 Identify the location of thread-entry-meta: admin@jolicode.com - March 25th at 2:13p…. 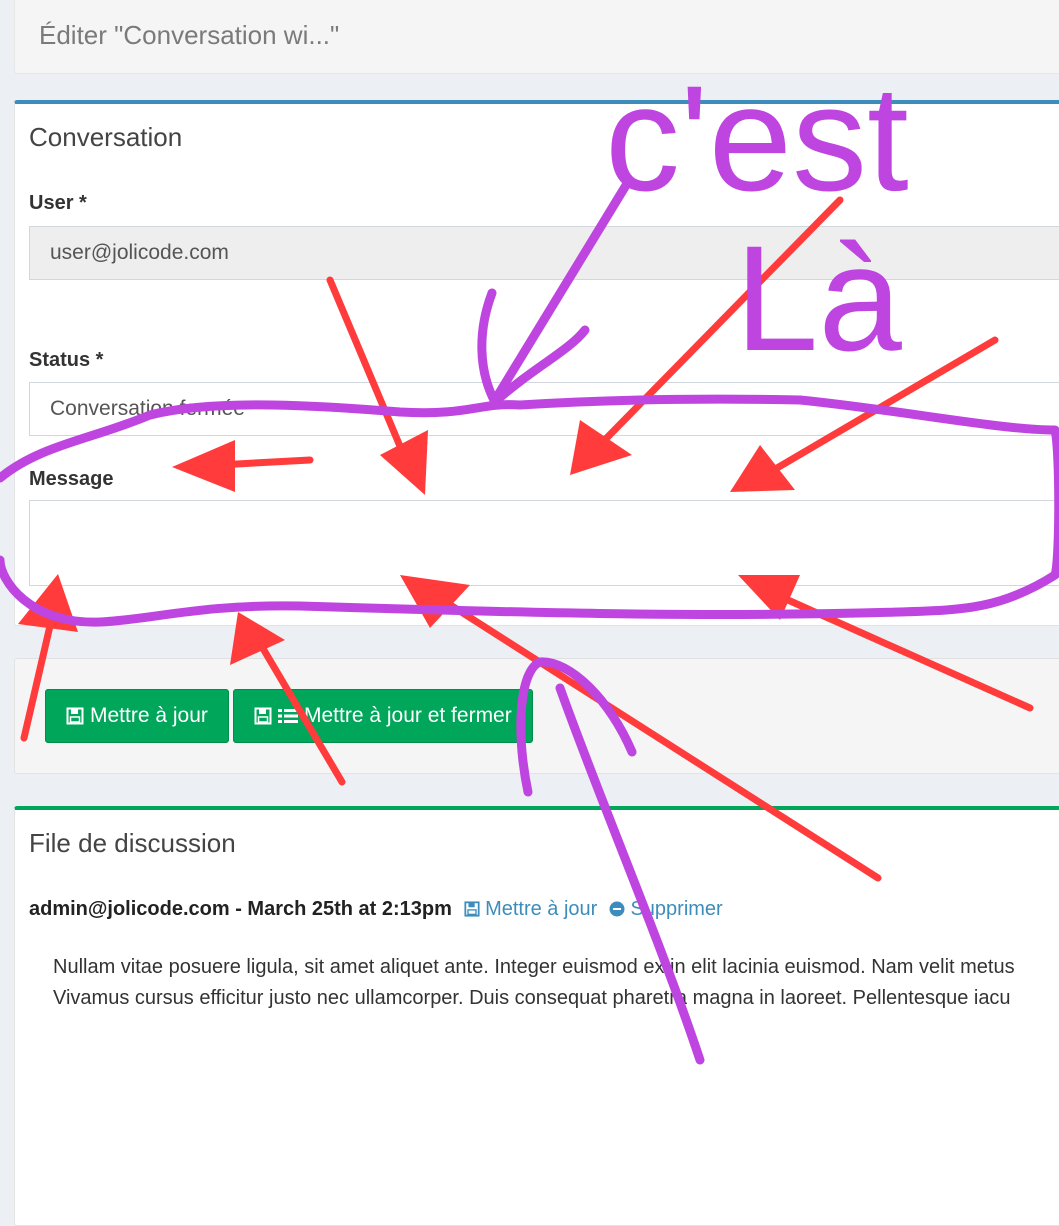
(376, 909).